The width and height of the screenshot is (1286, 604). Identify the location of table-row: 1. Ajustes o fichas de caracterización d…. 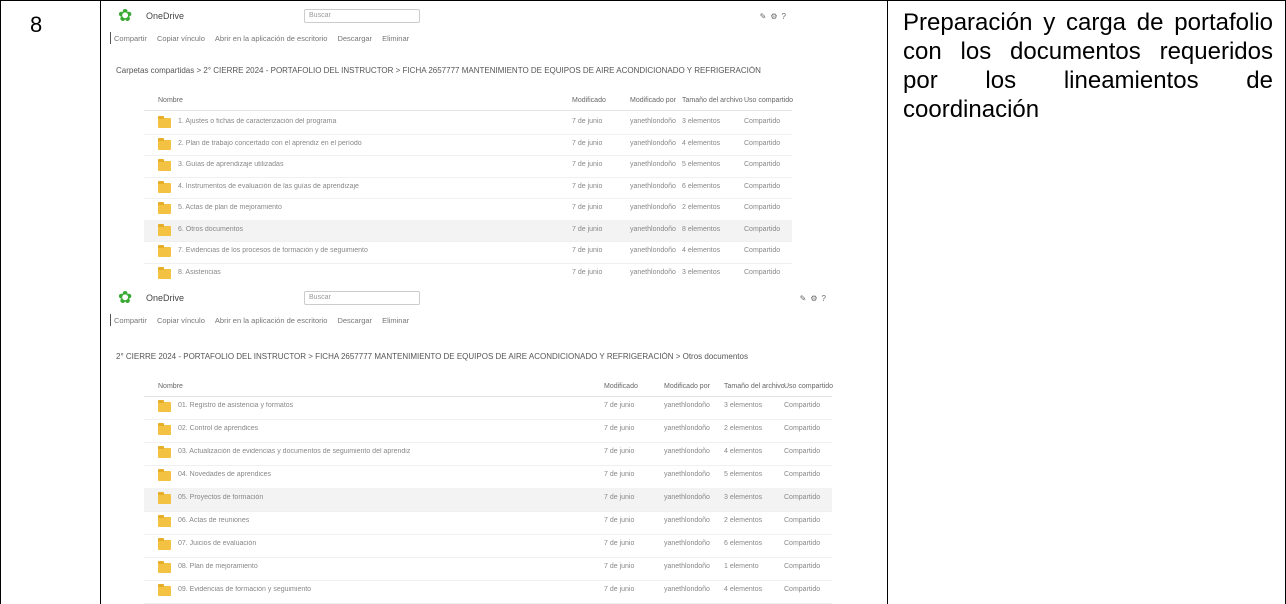
(468, 123).